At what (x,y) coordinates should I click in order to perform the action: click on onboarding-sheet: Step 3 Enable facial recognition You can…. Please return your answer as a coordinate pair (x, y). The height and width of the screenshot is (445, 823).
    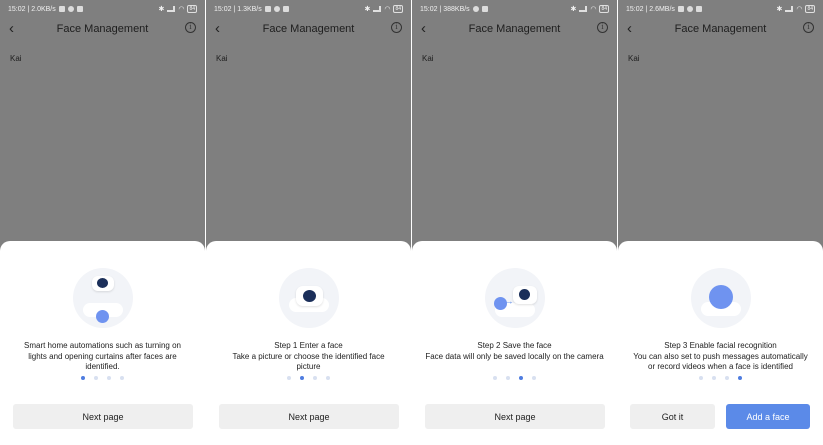
    Looking at the image, I should click on (720, 343).